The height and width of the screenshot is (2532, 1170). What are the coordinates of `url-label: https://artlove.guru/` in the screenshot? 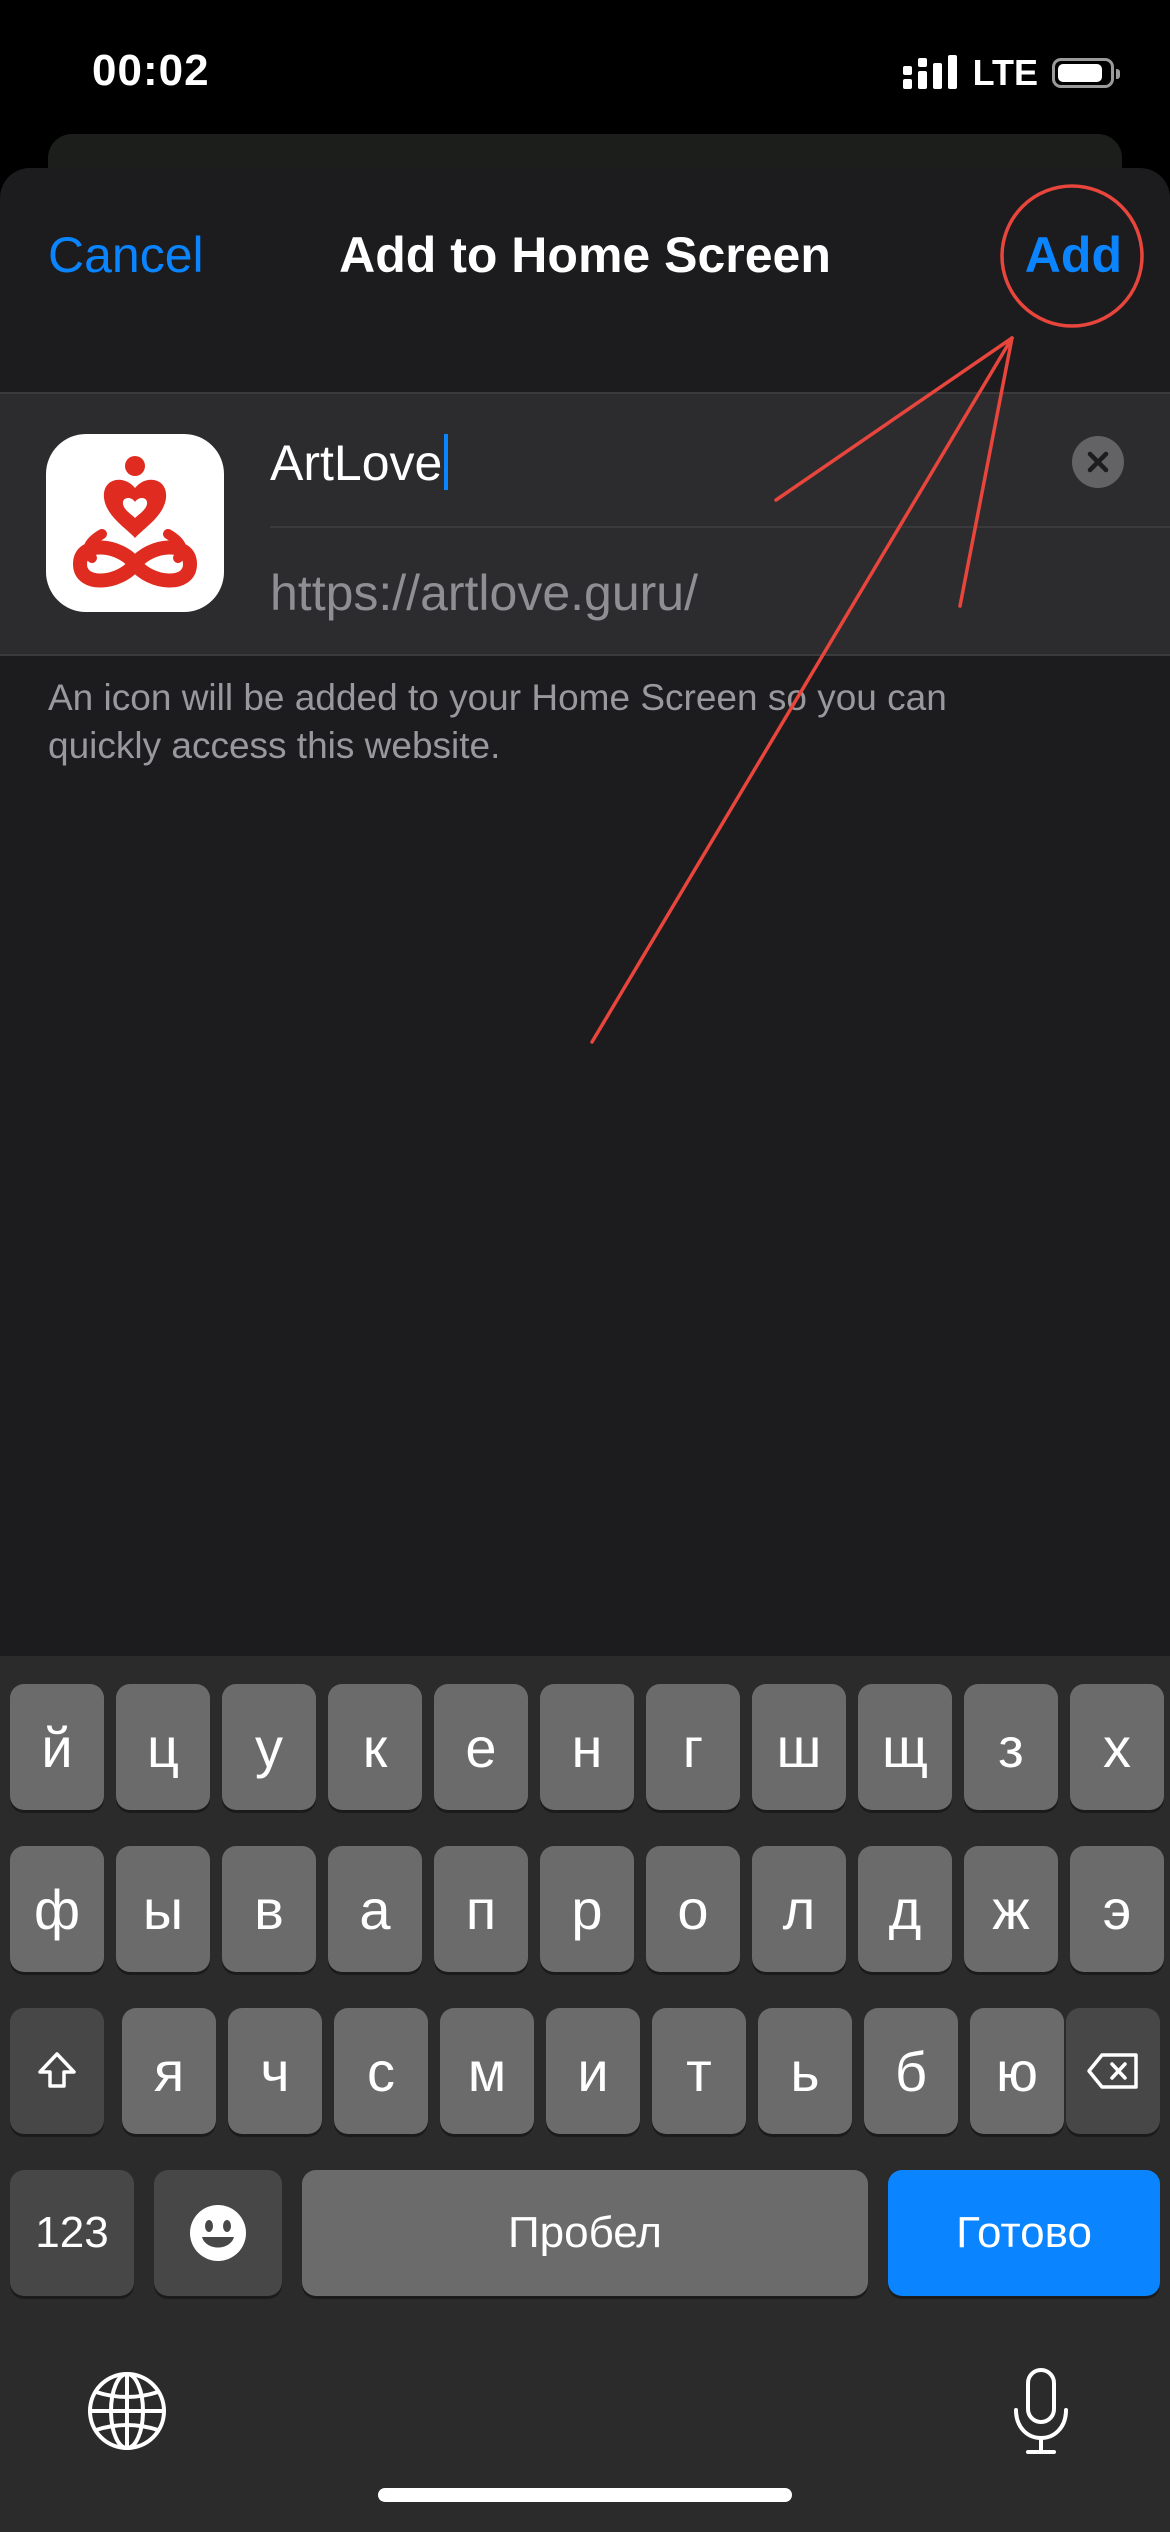 It's located at (484, 593).